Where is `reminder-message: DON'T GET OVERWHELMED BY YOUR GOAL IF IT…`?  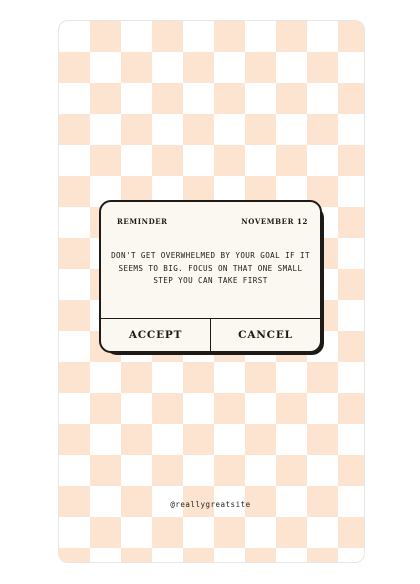 reminder-message: DON'T GET OVERWHELMED BY YOUR GOAL IF IT… is located at coordinates (210, 268).